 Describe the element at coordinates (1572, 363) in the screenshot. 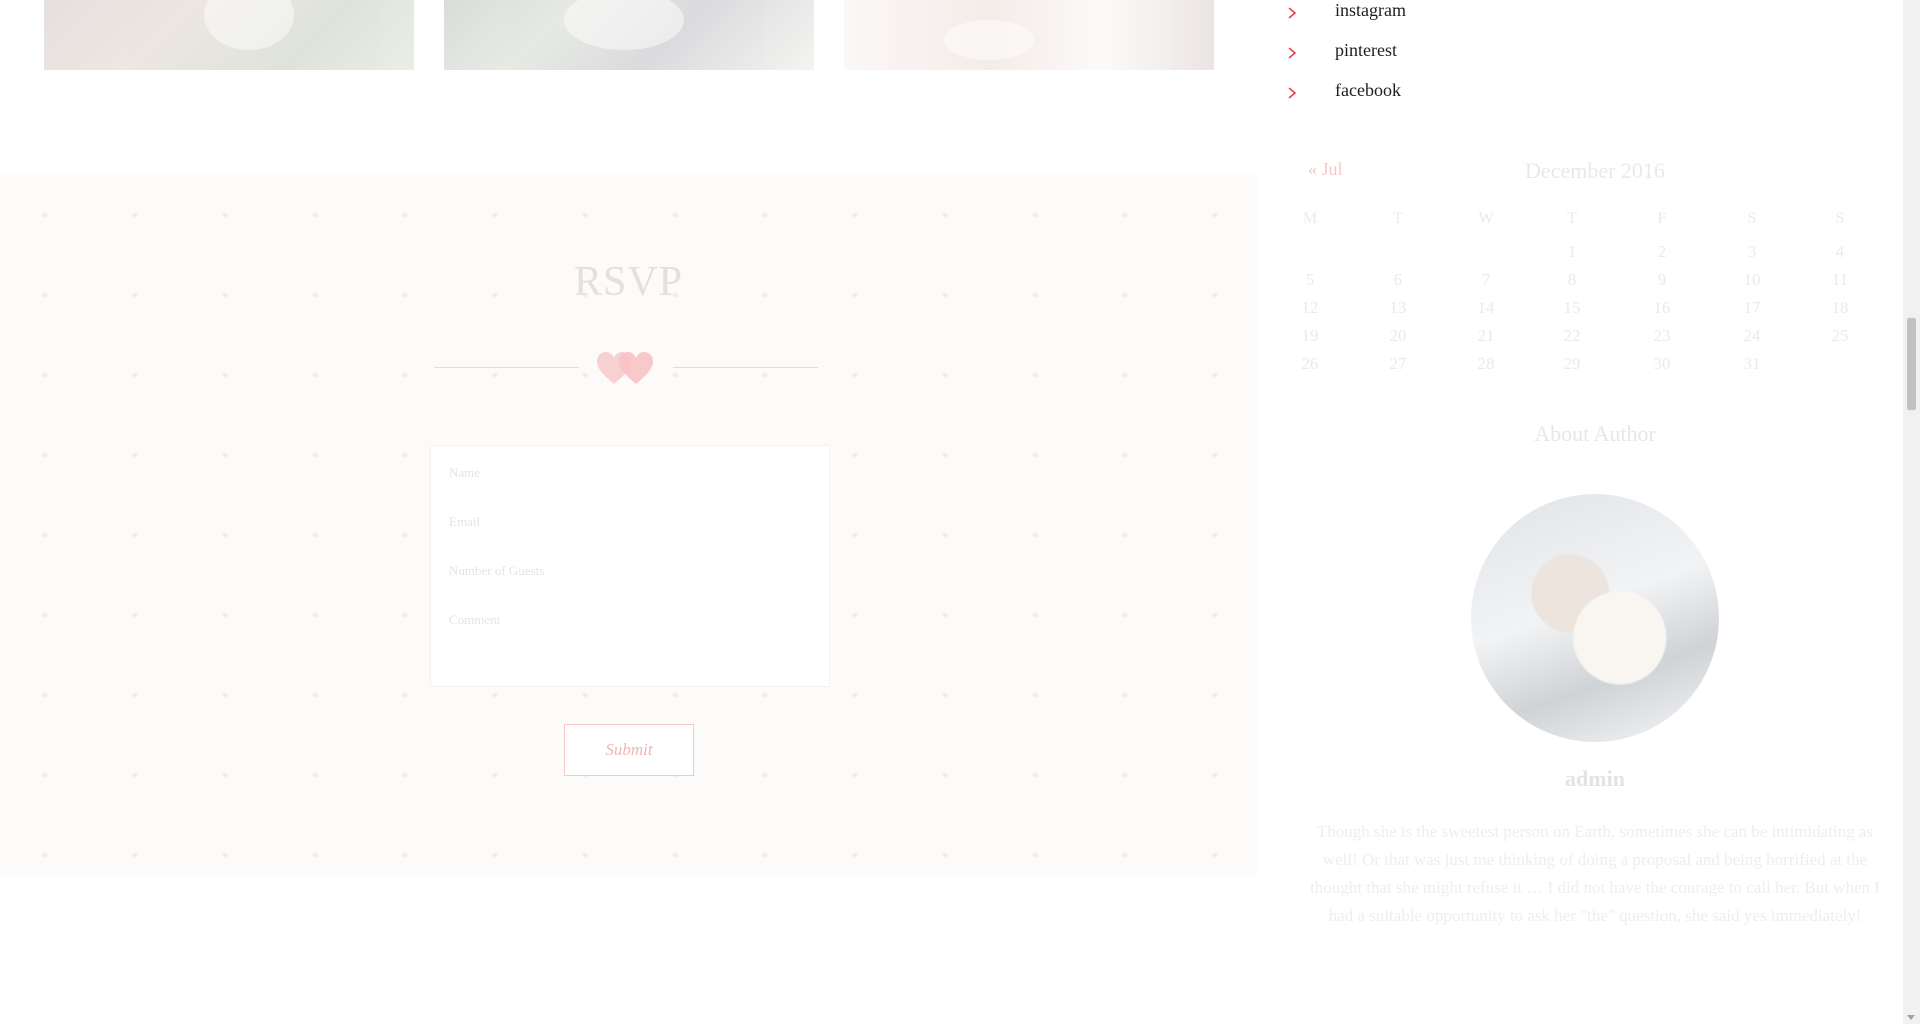

I see `calendar-day: 29` at that location.